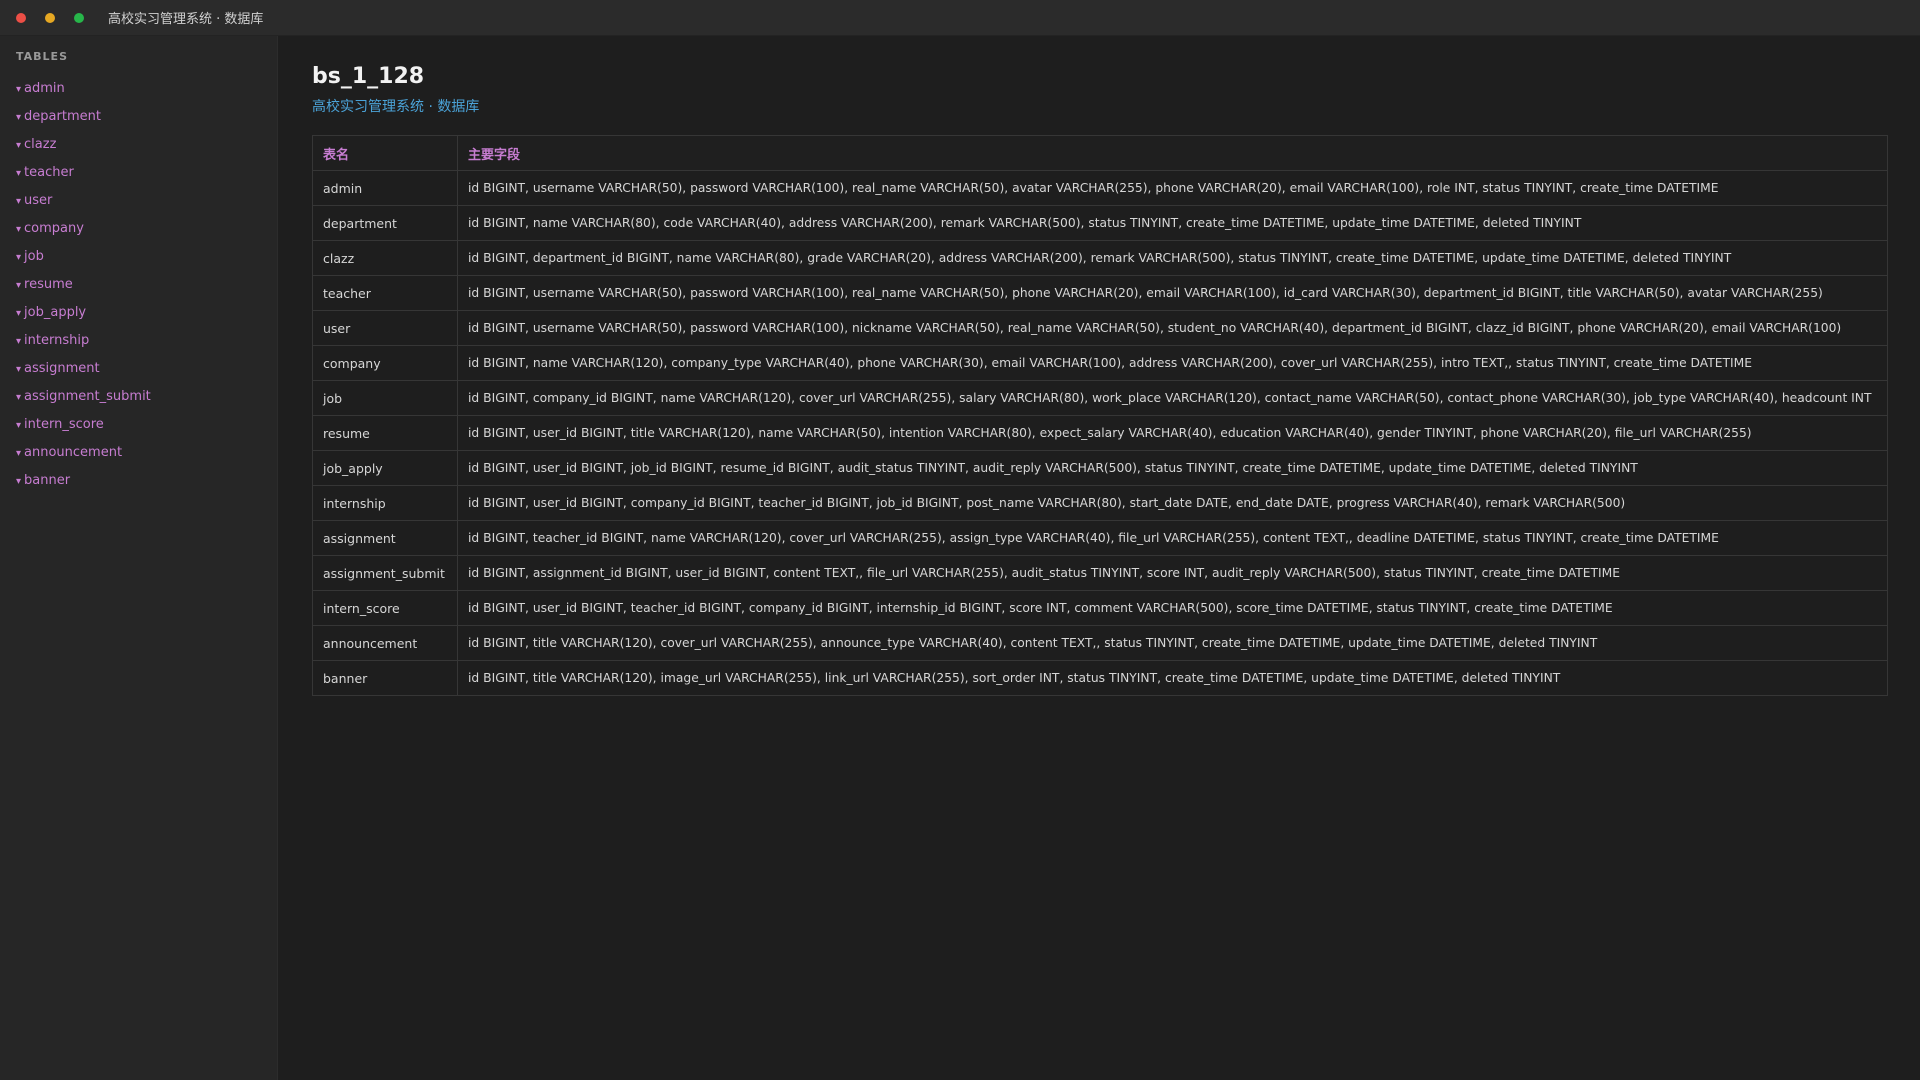  I want to click on table-name-cell: banner, so click(385, 678).